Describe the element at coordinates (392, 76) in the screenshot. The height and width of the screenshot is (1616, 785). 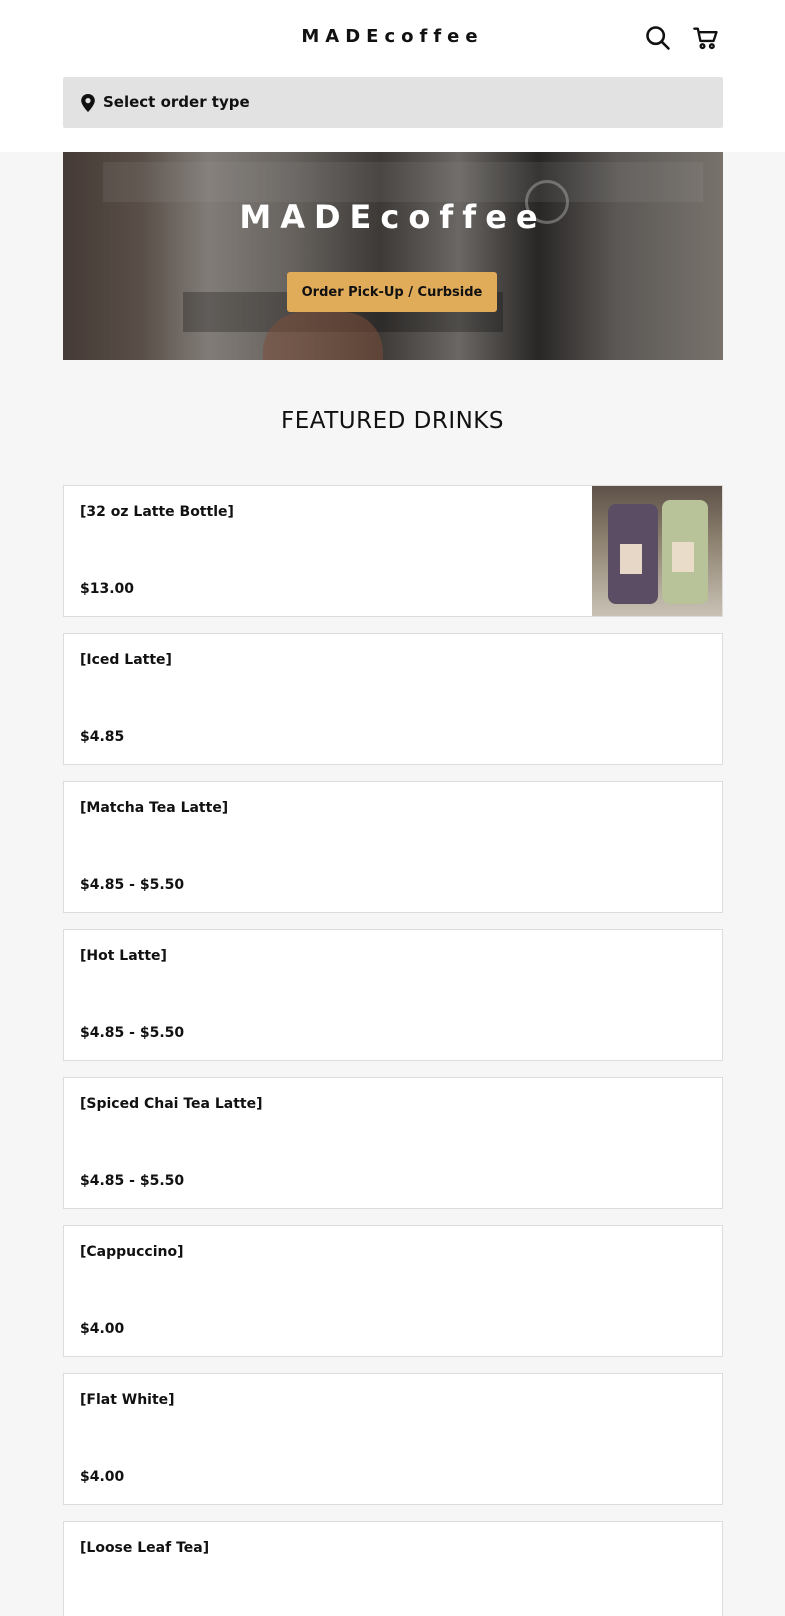
I see `site-header: MADEcoffee Select order type` at that location.